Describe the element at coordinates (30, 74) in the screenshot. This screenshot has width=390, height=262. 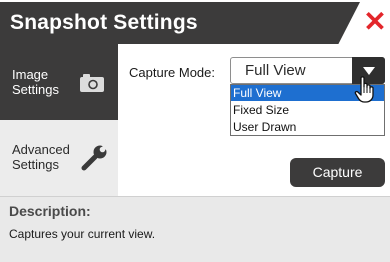
I see `sidebar-item-label-line1: Image` at that location.